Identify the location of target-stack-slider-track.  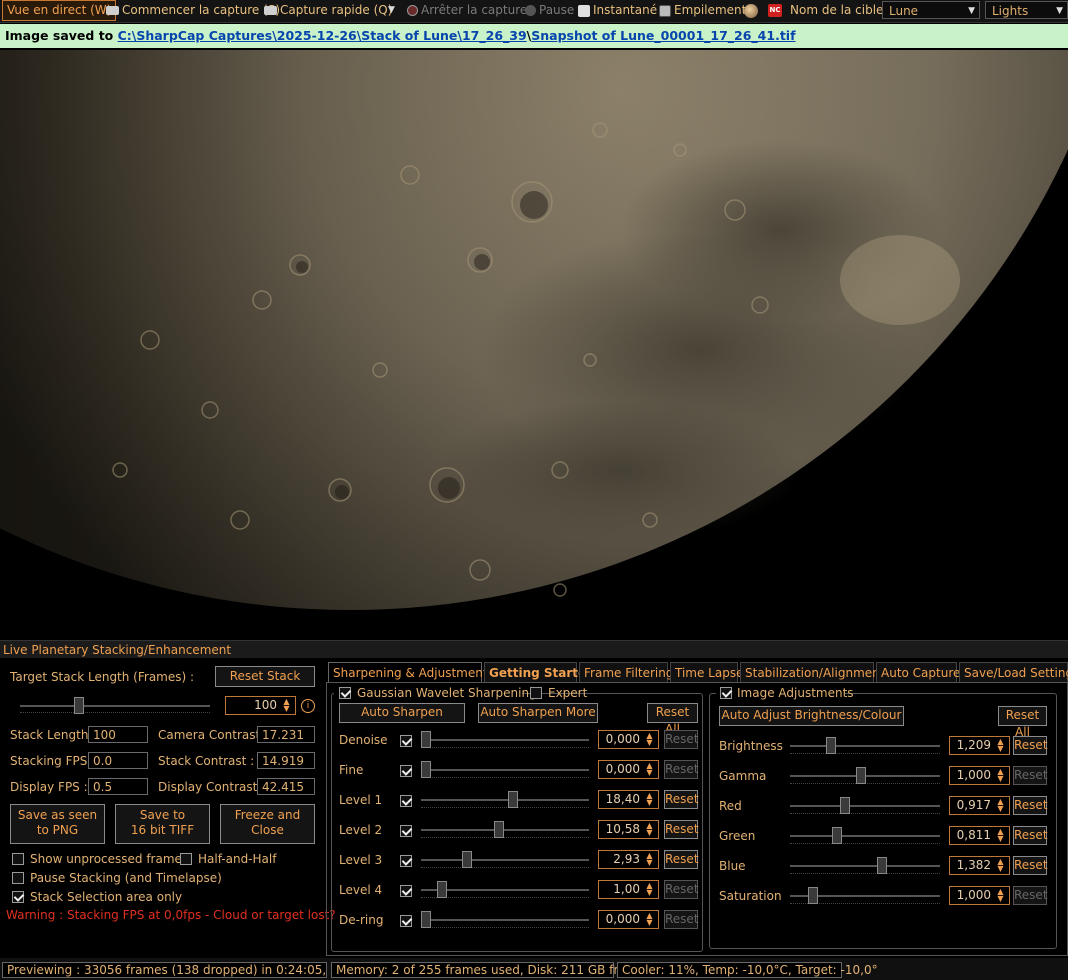
(115, 706).